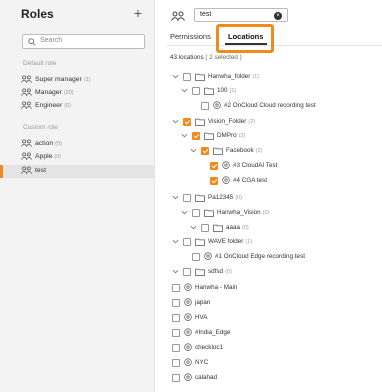 Image resolution: width=382 pixels, height=392 pixels. Describe the element at coordinates (56, 80) in the screenshot. I see `role-item-super-manager: Super manager (1)` at that location.